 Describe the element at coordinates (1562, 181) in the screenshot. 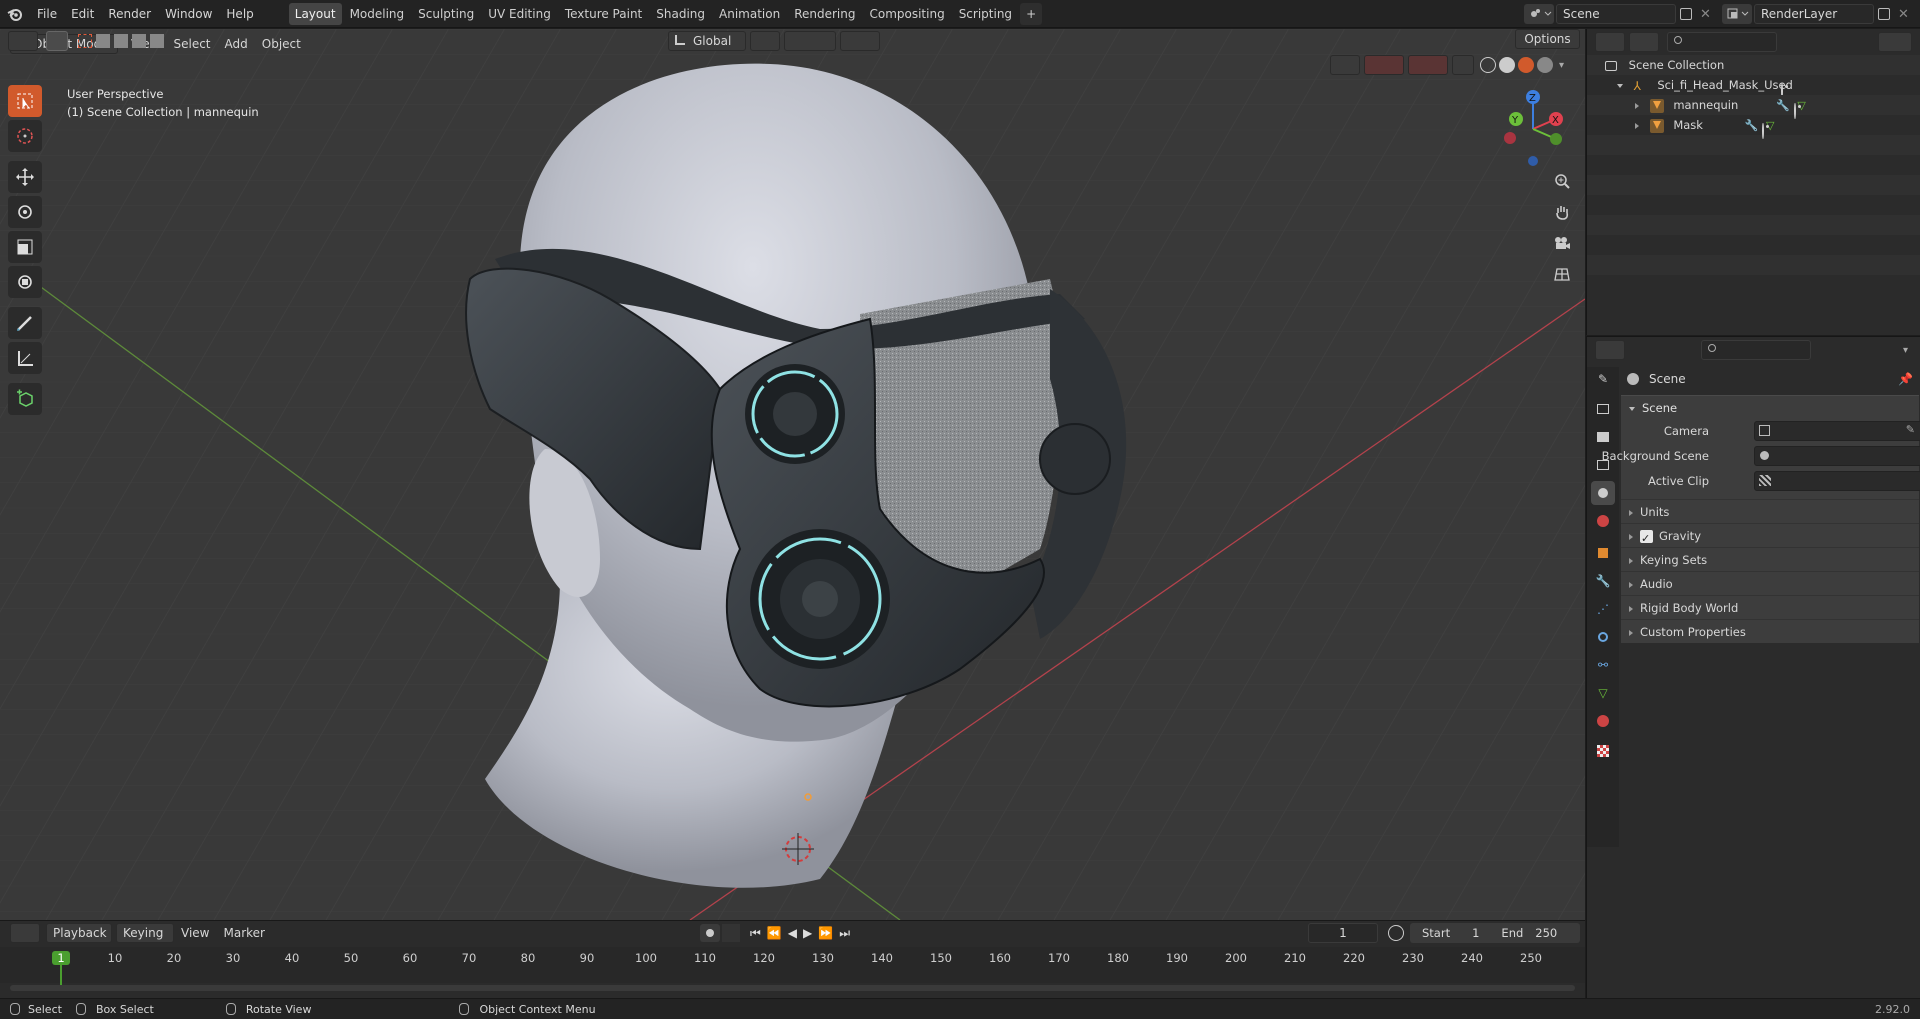

I see `zoom-icon` at that location.